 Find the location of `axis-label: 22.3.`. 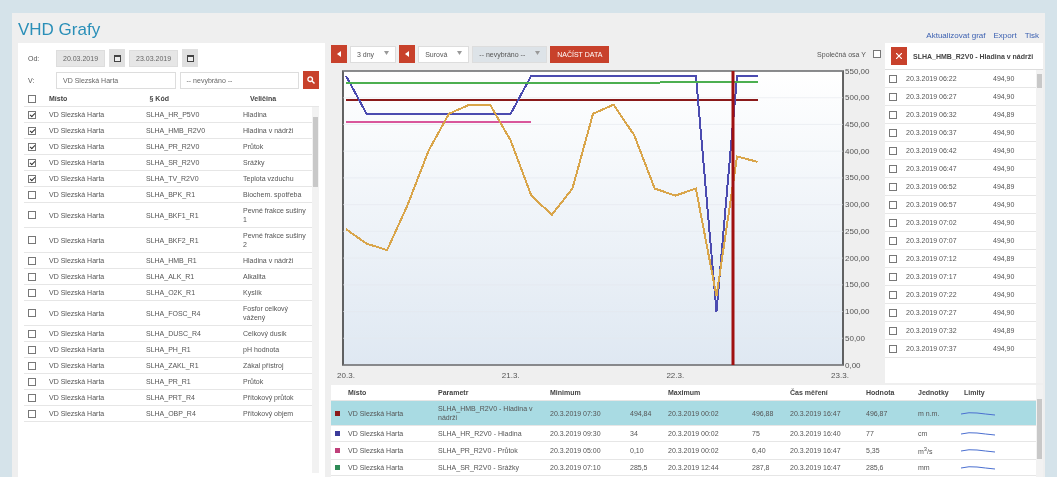

axis-label: 22.3. is located at coordinates (675, 375).